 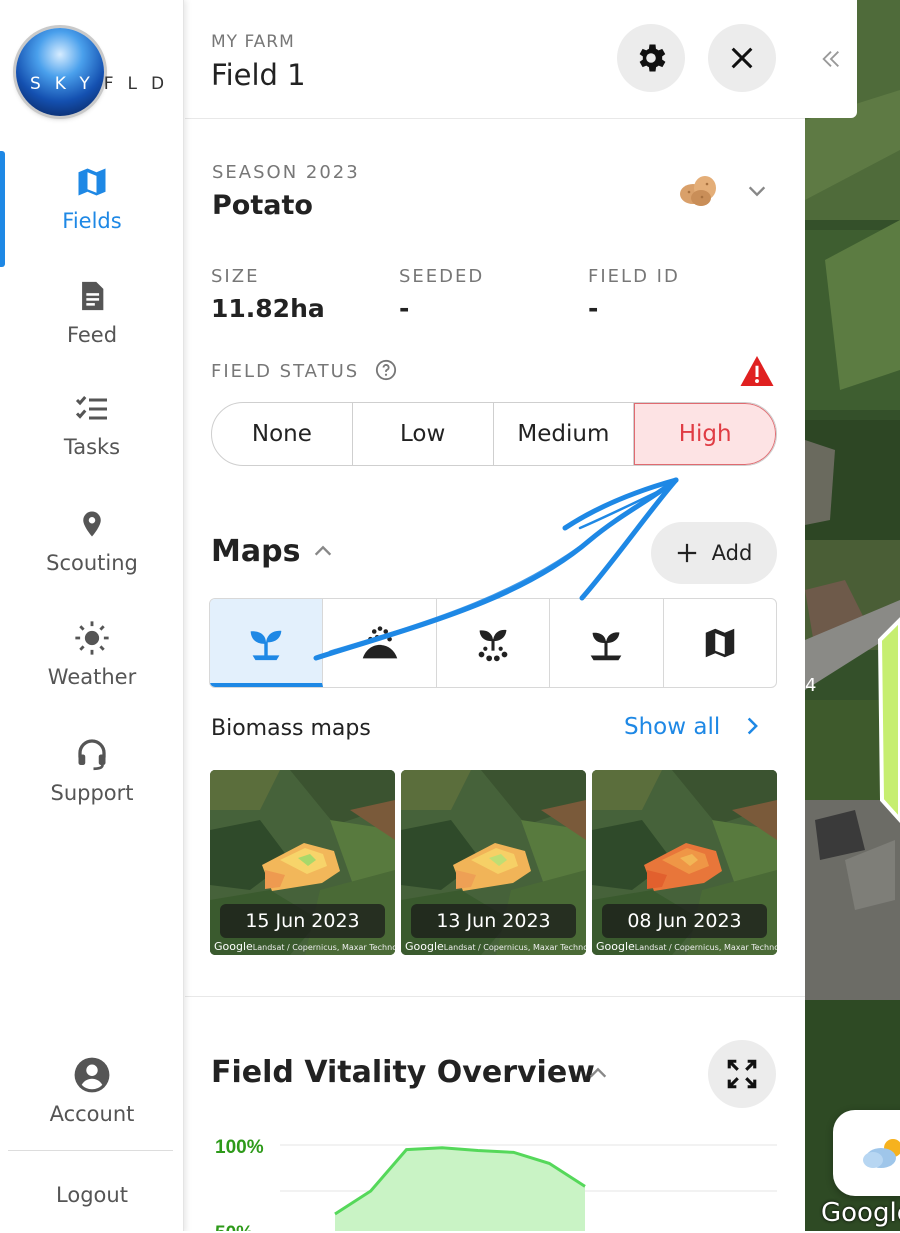 I want to click on potato-icon, so click(x=698, y=191).